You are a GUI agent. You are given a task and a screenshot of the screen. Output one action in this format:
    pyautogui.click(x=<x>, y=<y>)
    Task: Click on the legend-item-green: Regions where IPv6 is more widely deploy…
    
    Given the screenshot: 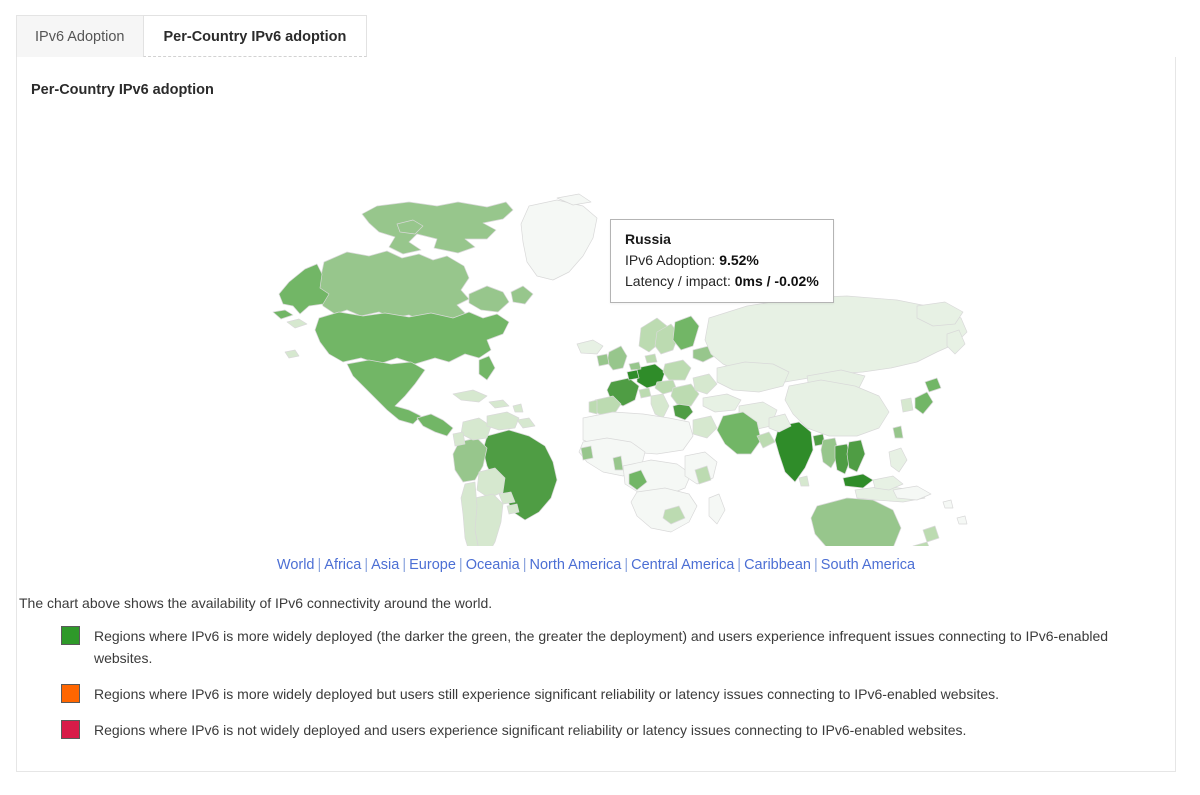 What is the action you would take?
    pyautogui.click(x=594, y=647)
    